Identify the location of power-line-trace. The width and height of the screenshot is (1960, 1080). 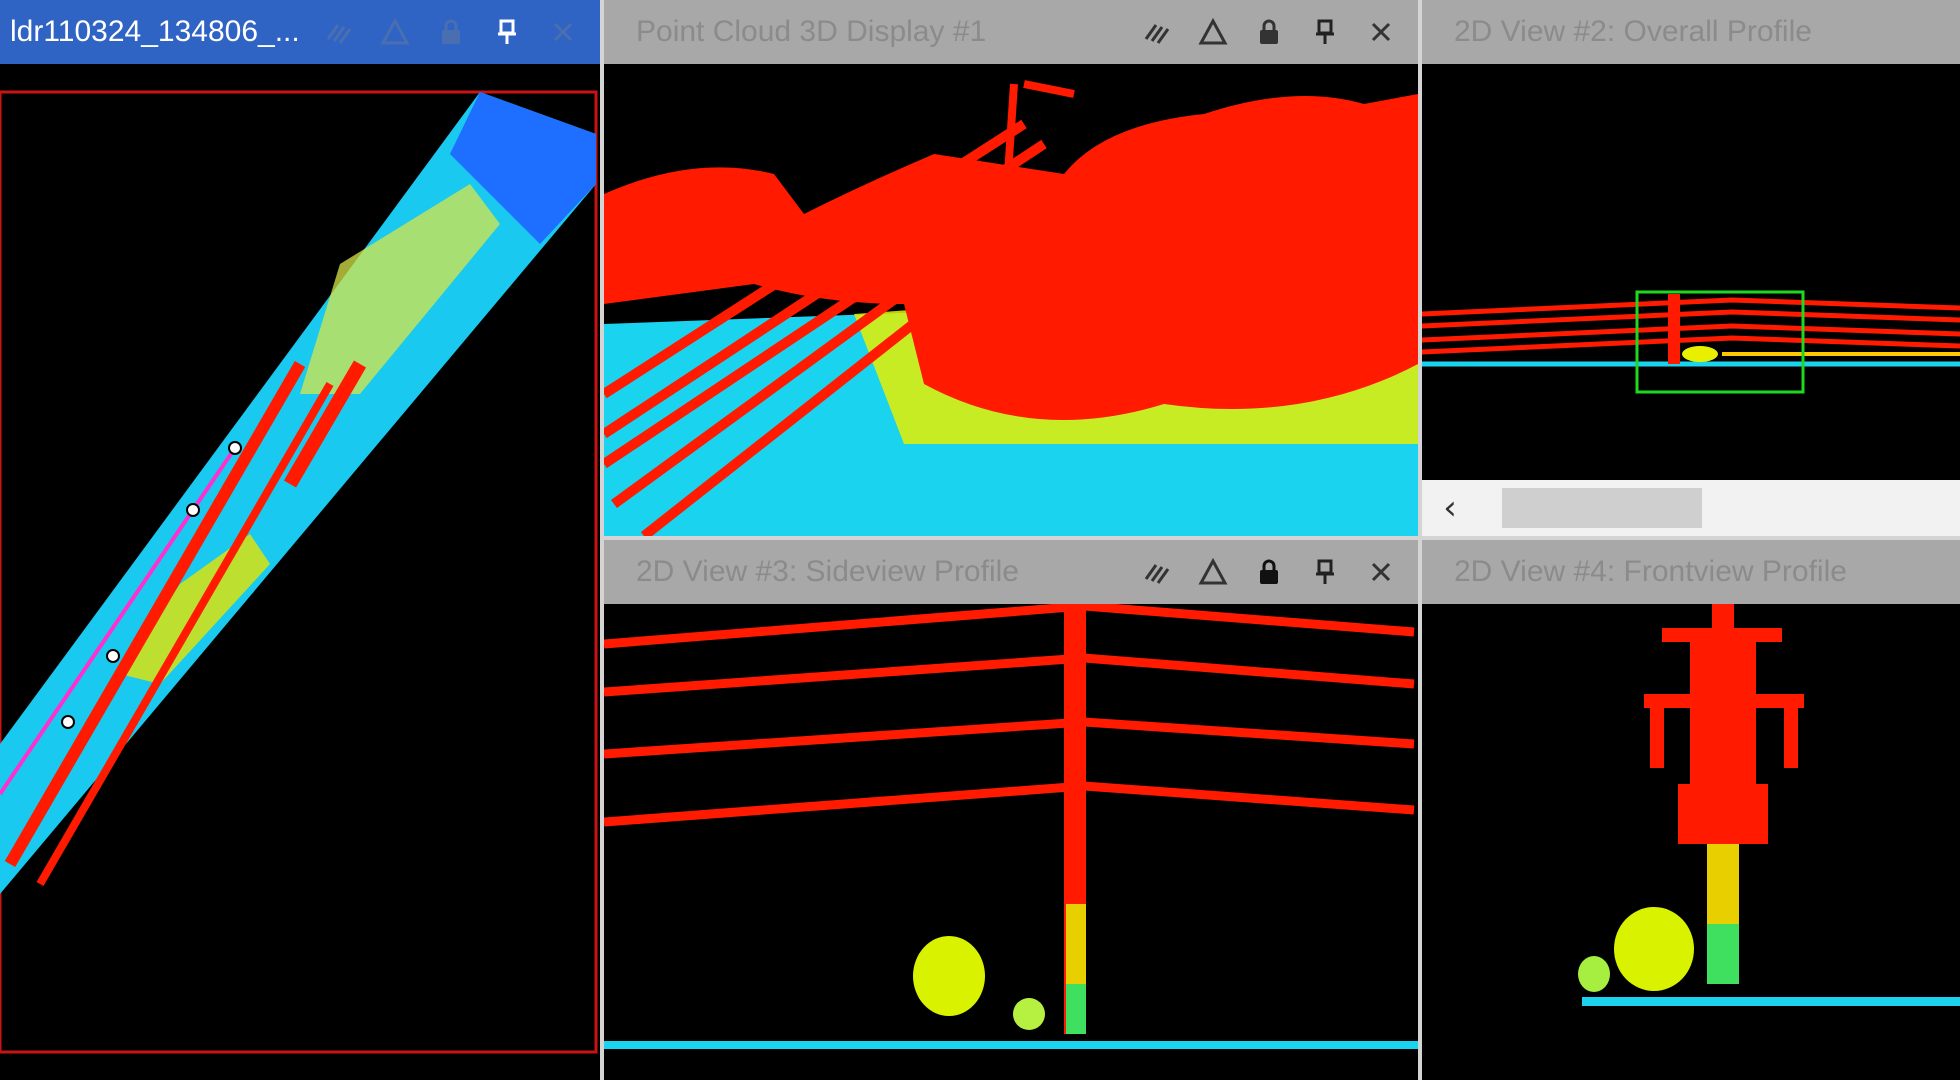
(155, 614).